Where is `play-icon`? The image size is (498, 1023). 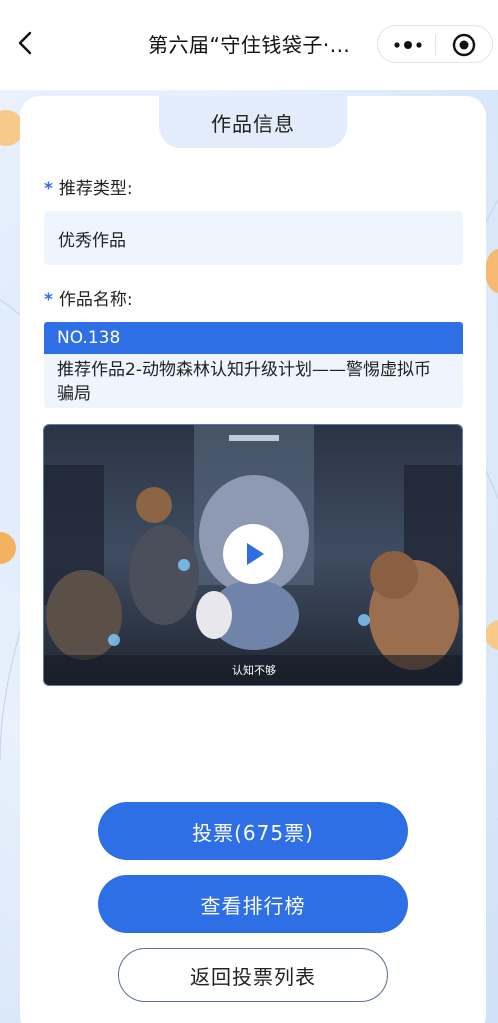
play-icon is located at coordinates (255, 554).